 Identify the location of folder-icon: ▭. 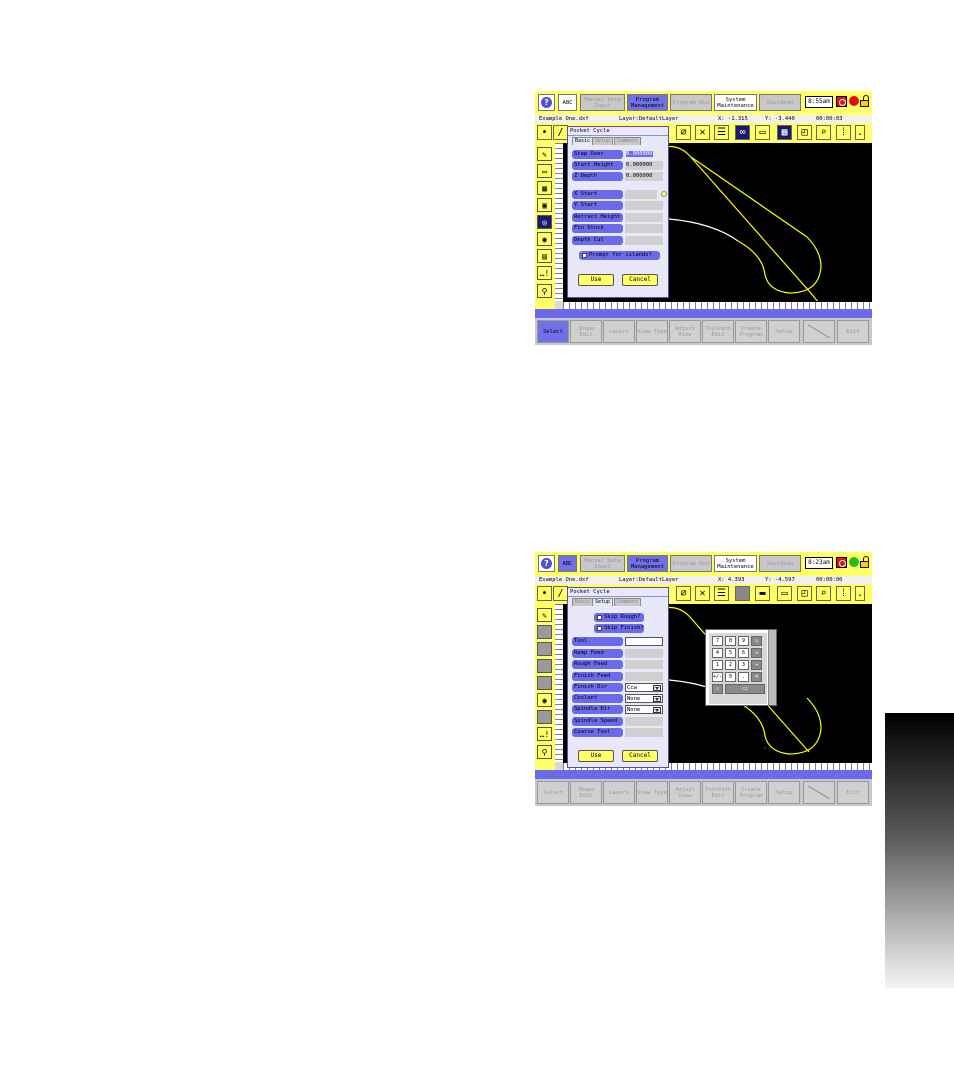
(762, 132).